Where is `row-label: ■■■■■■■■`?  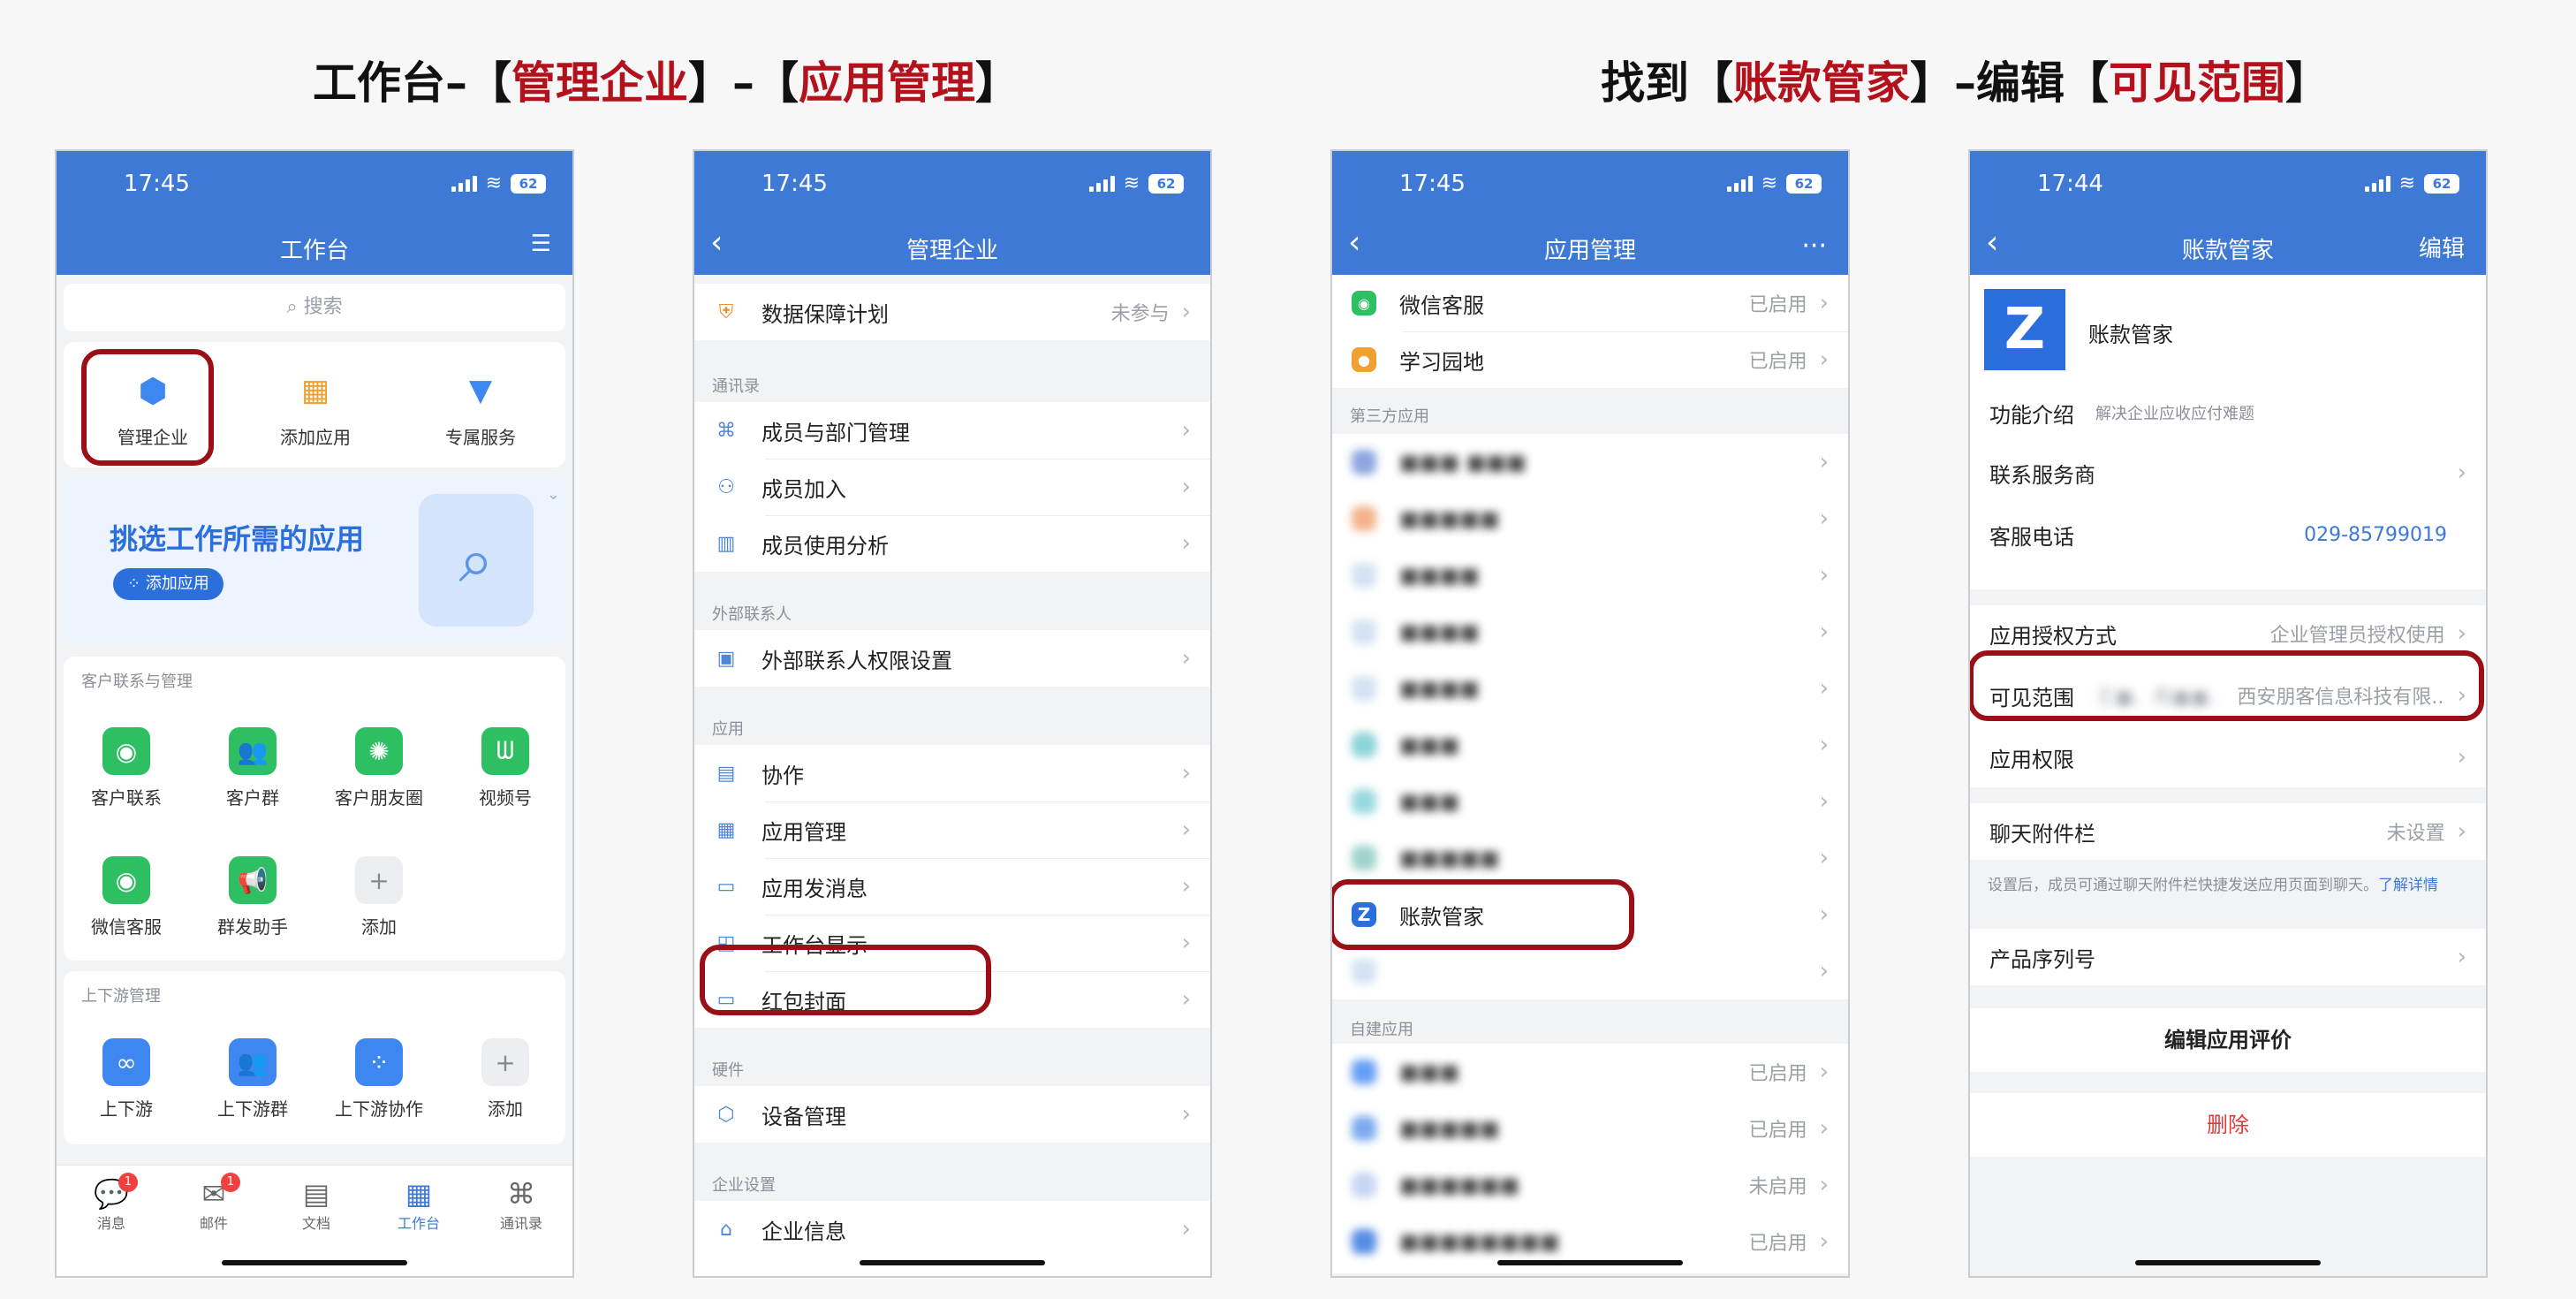 row-label: ■■■■■■■■ is located at coordinates (1480, 1242).